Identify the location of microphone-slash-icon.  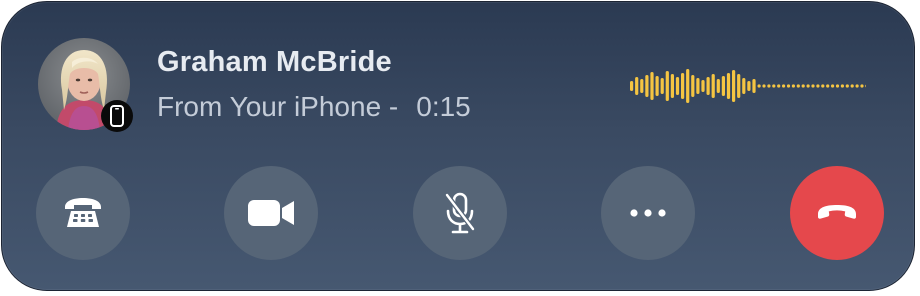
(460, 213).